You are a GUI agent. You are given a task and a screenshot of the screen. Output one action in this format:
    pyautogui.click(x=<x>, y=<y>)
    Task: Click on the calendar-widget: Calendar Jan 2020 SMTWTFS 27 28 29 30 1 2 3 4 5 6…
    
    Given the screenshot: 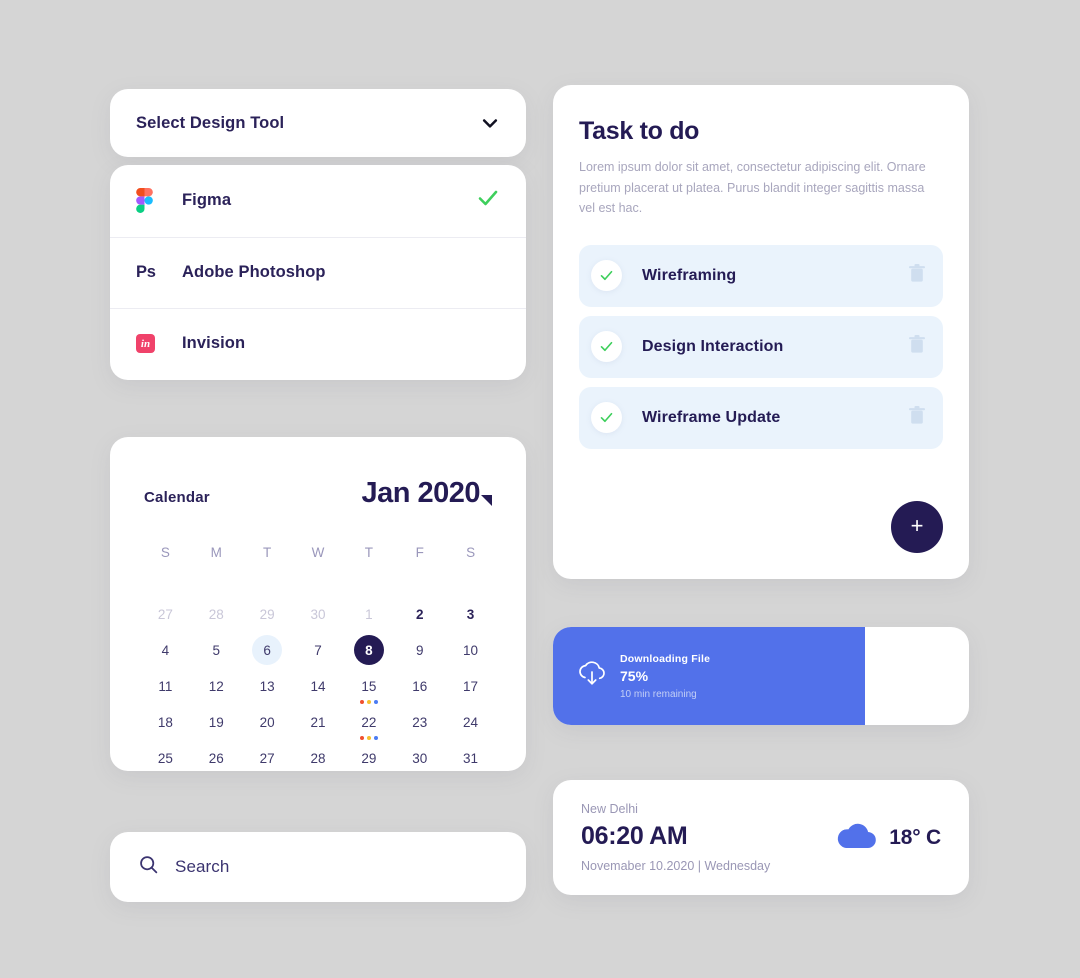 What is the action you would take?
    pyautogui.click(x=318, y=604)
    